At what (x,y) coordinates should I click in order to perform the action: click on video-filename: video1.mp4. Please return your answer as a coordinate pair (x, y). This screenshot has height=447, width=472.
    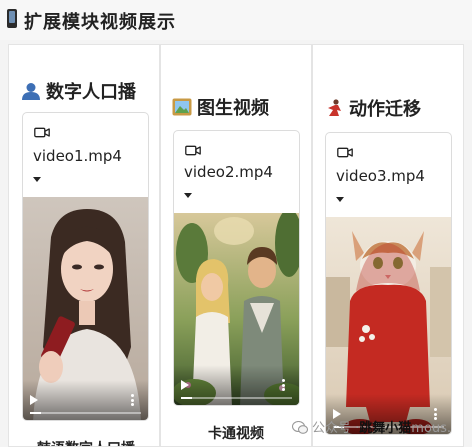
    Looking at the image, I should click on (77, 156).